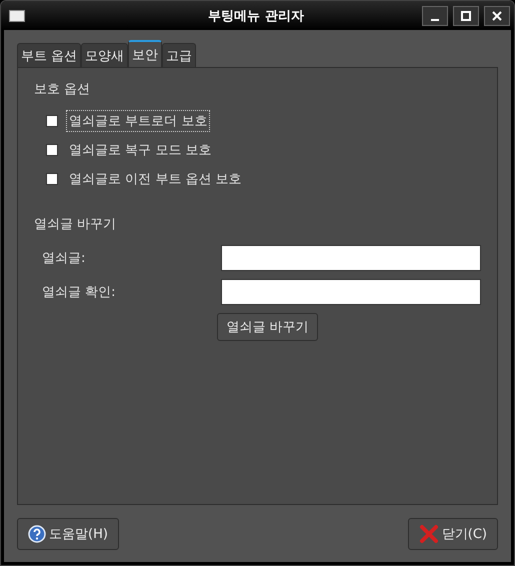 This screenshot has width=515, height=566. I want to click on checkbox-label: 열쇠글로 부트로더 보호, so click(138, 121).